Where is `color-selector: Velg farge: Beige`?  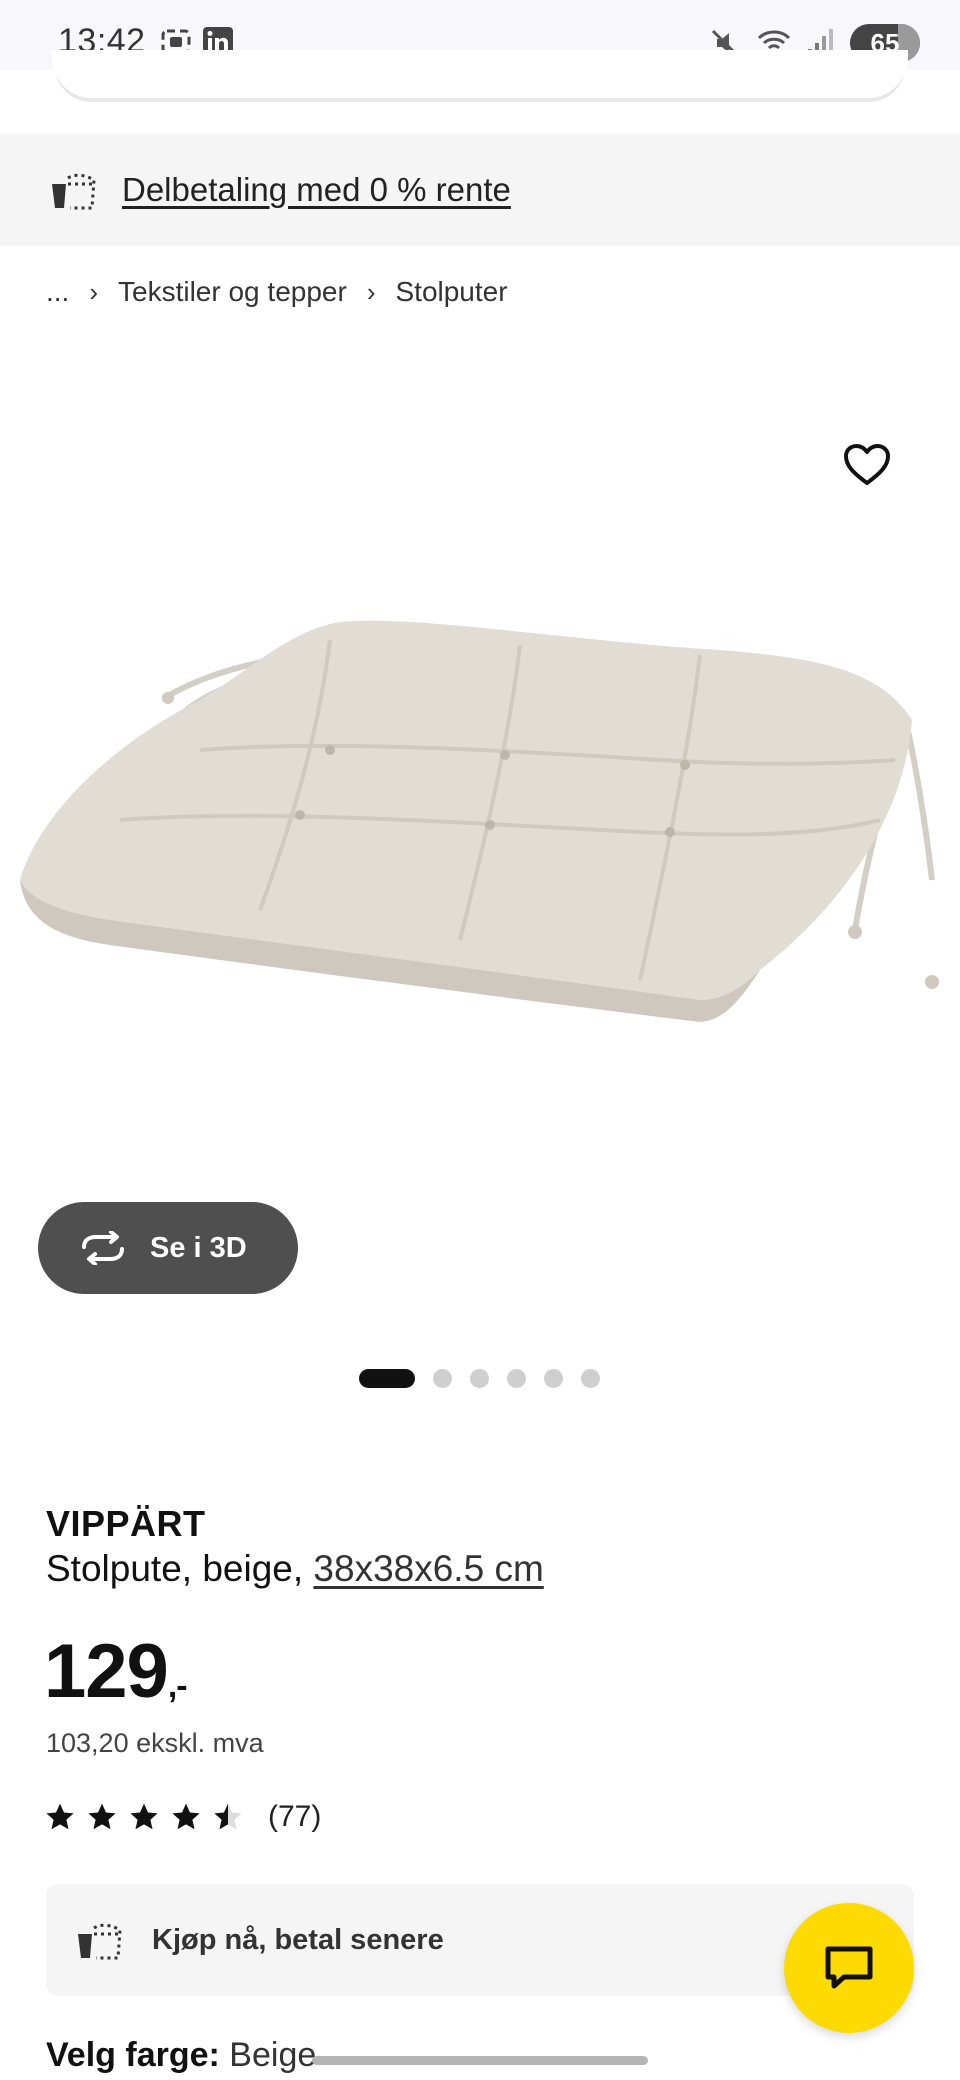 color-selector: Velg farge: Beige is located at coordinates (181, 2055).